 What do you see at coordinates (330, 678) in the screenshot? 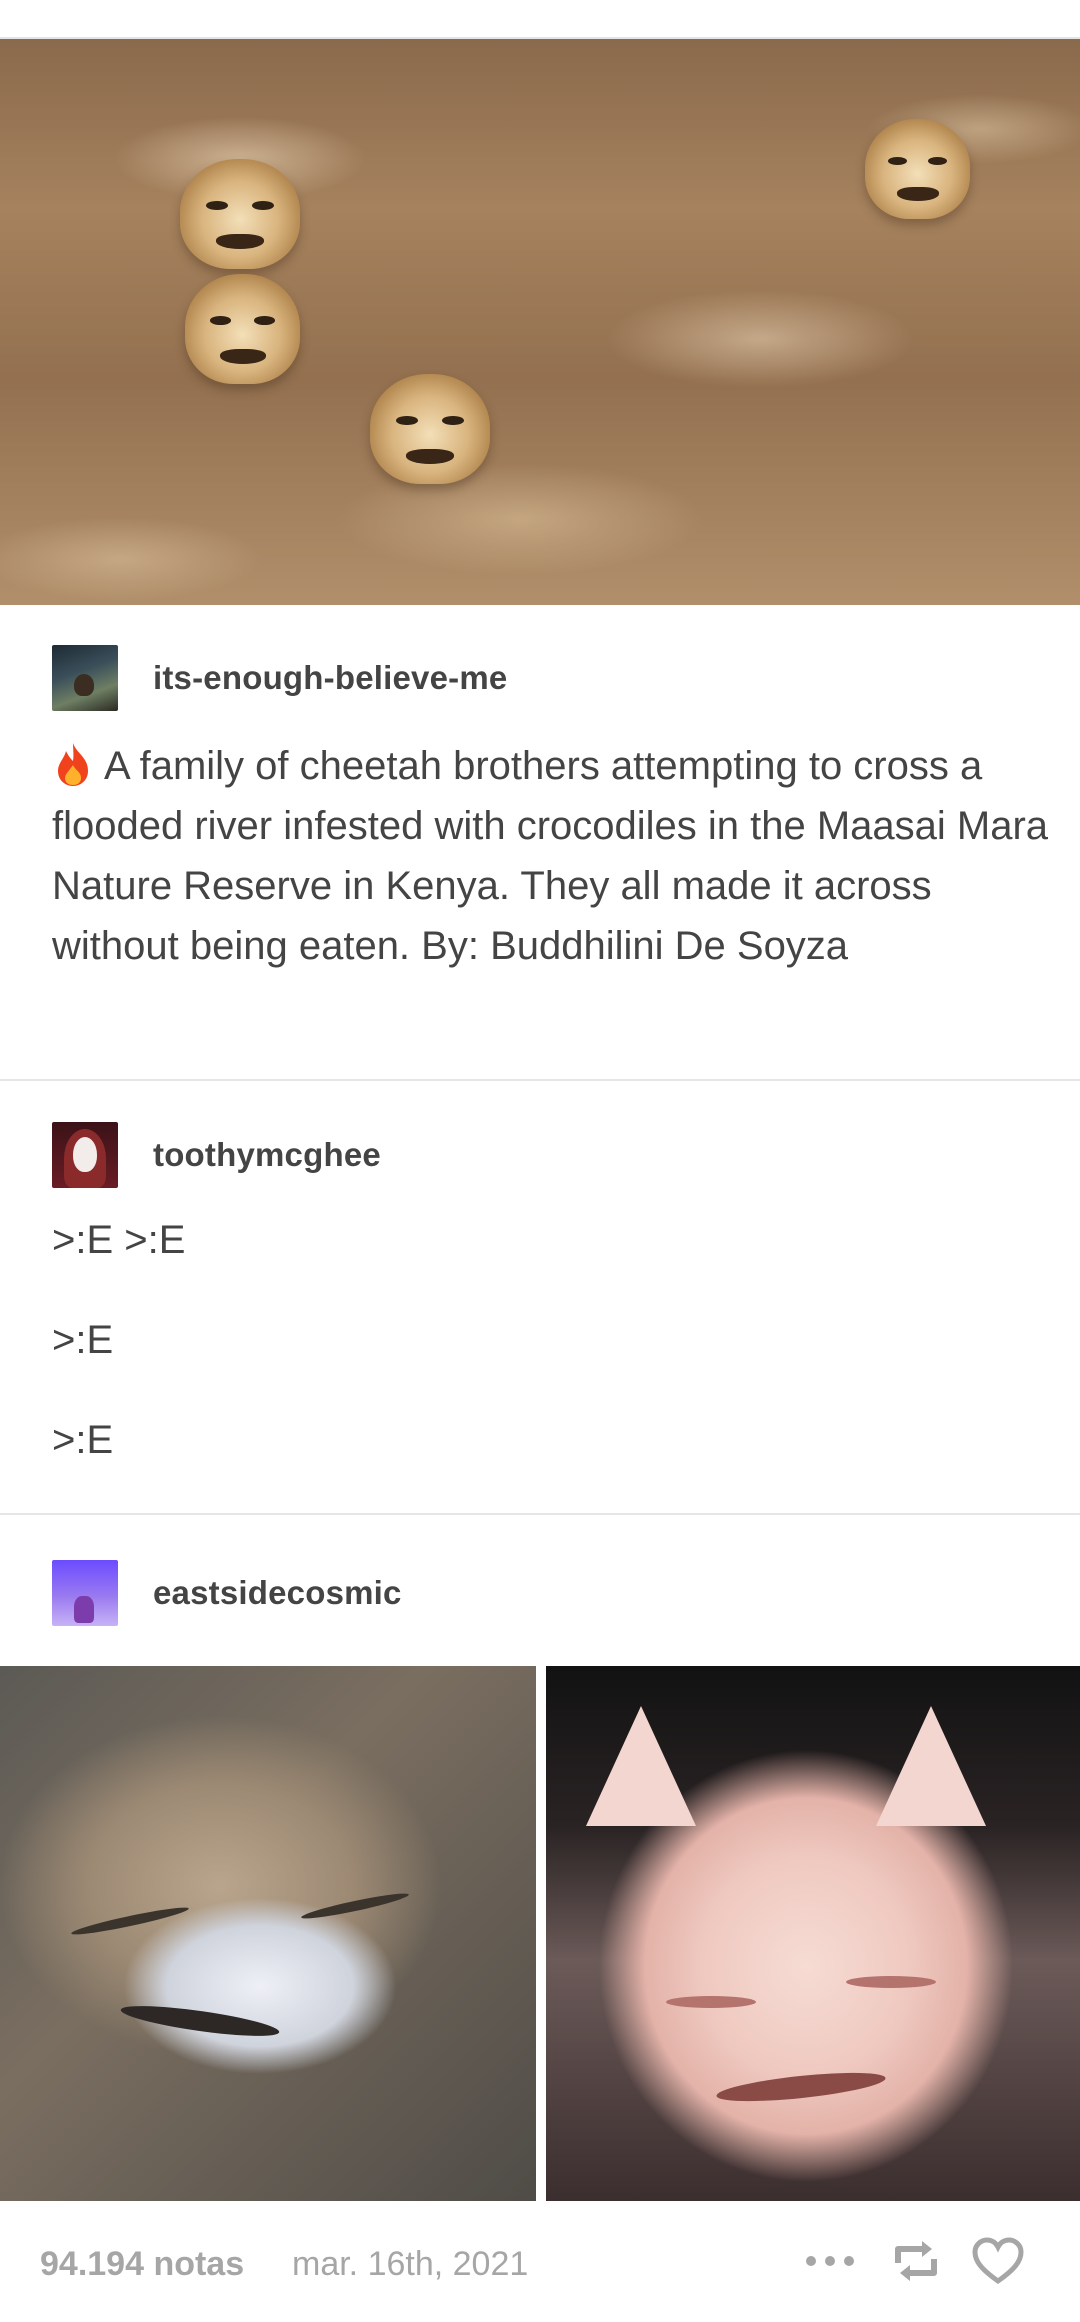
I see `username: its-enough-believe-me` at bounding box center [330, 678].